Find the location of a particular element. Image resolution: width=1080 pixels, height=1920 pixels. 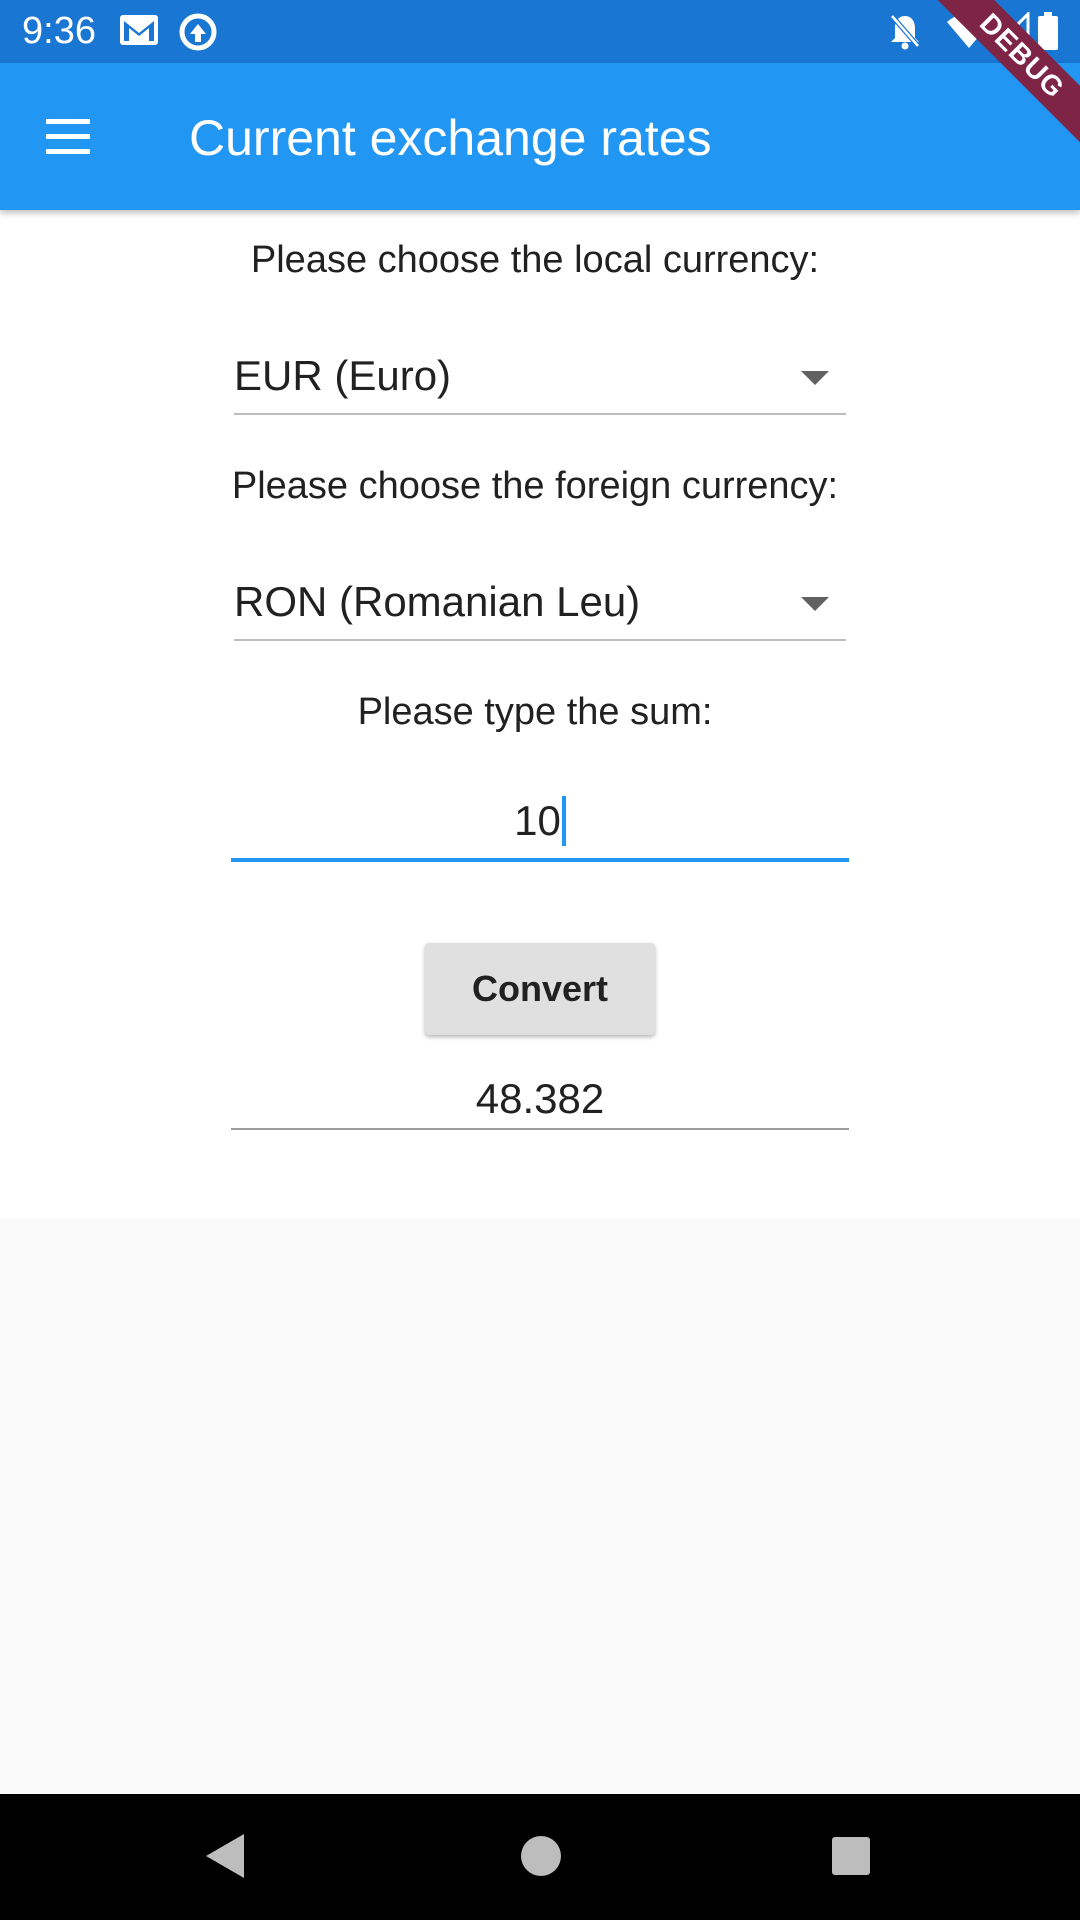

convert-button: Convert is located at coordinates (540, 989).